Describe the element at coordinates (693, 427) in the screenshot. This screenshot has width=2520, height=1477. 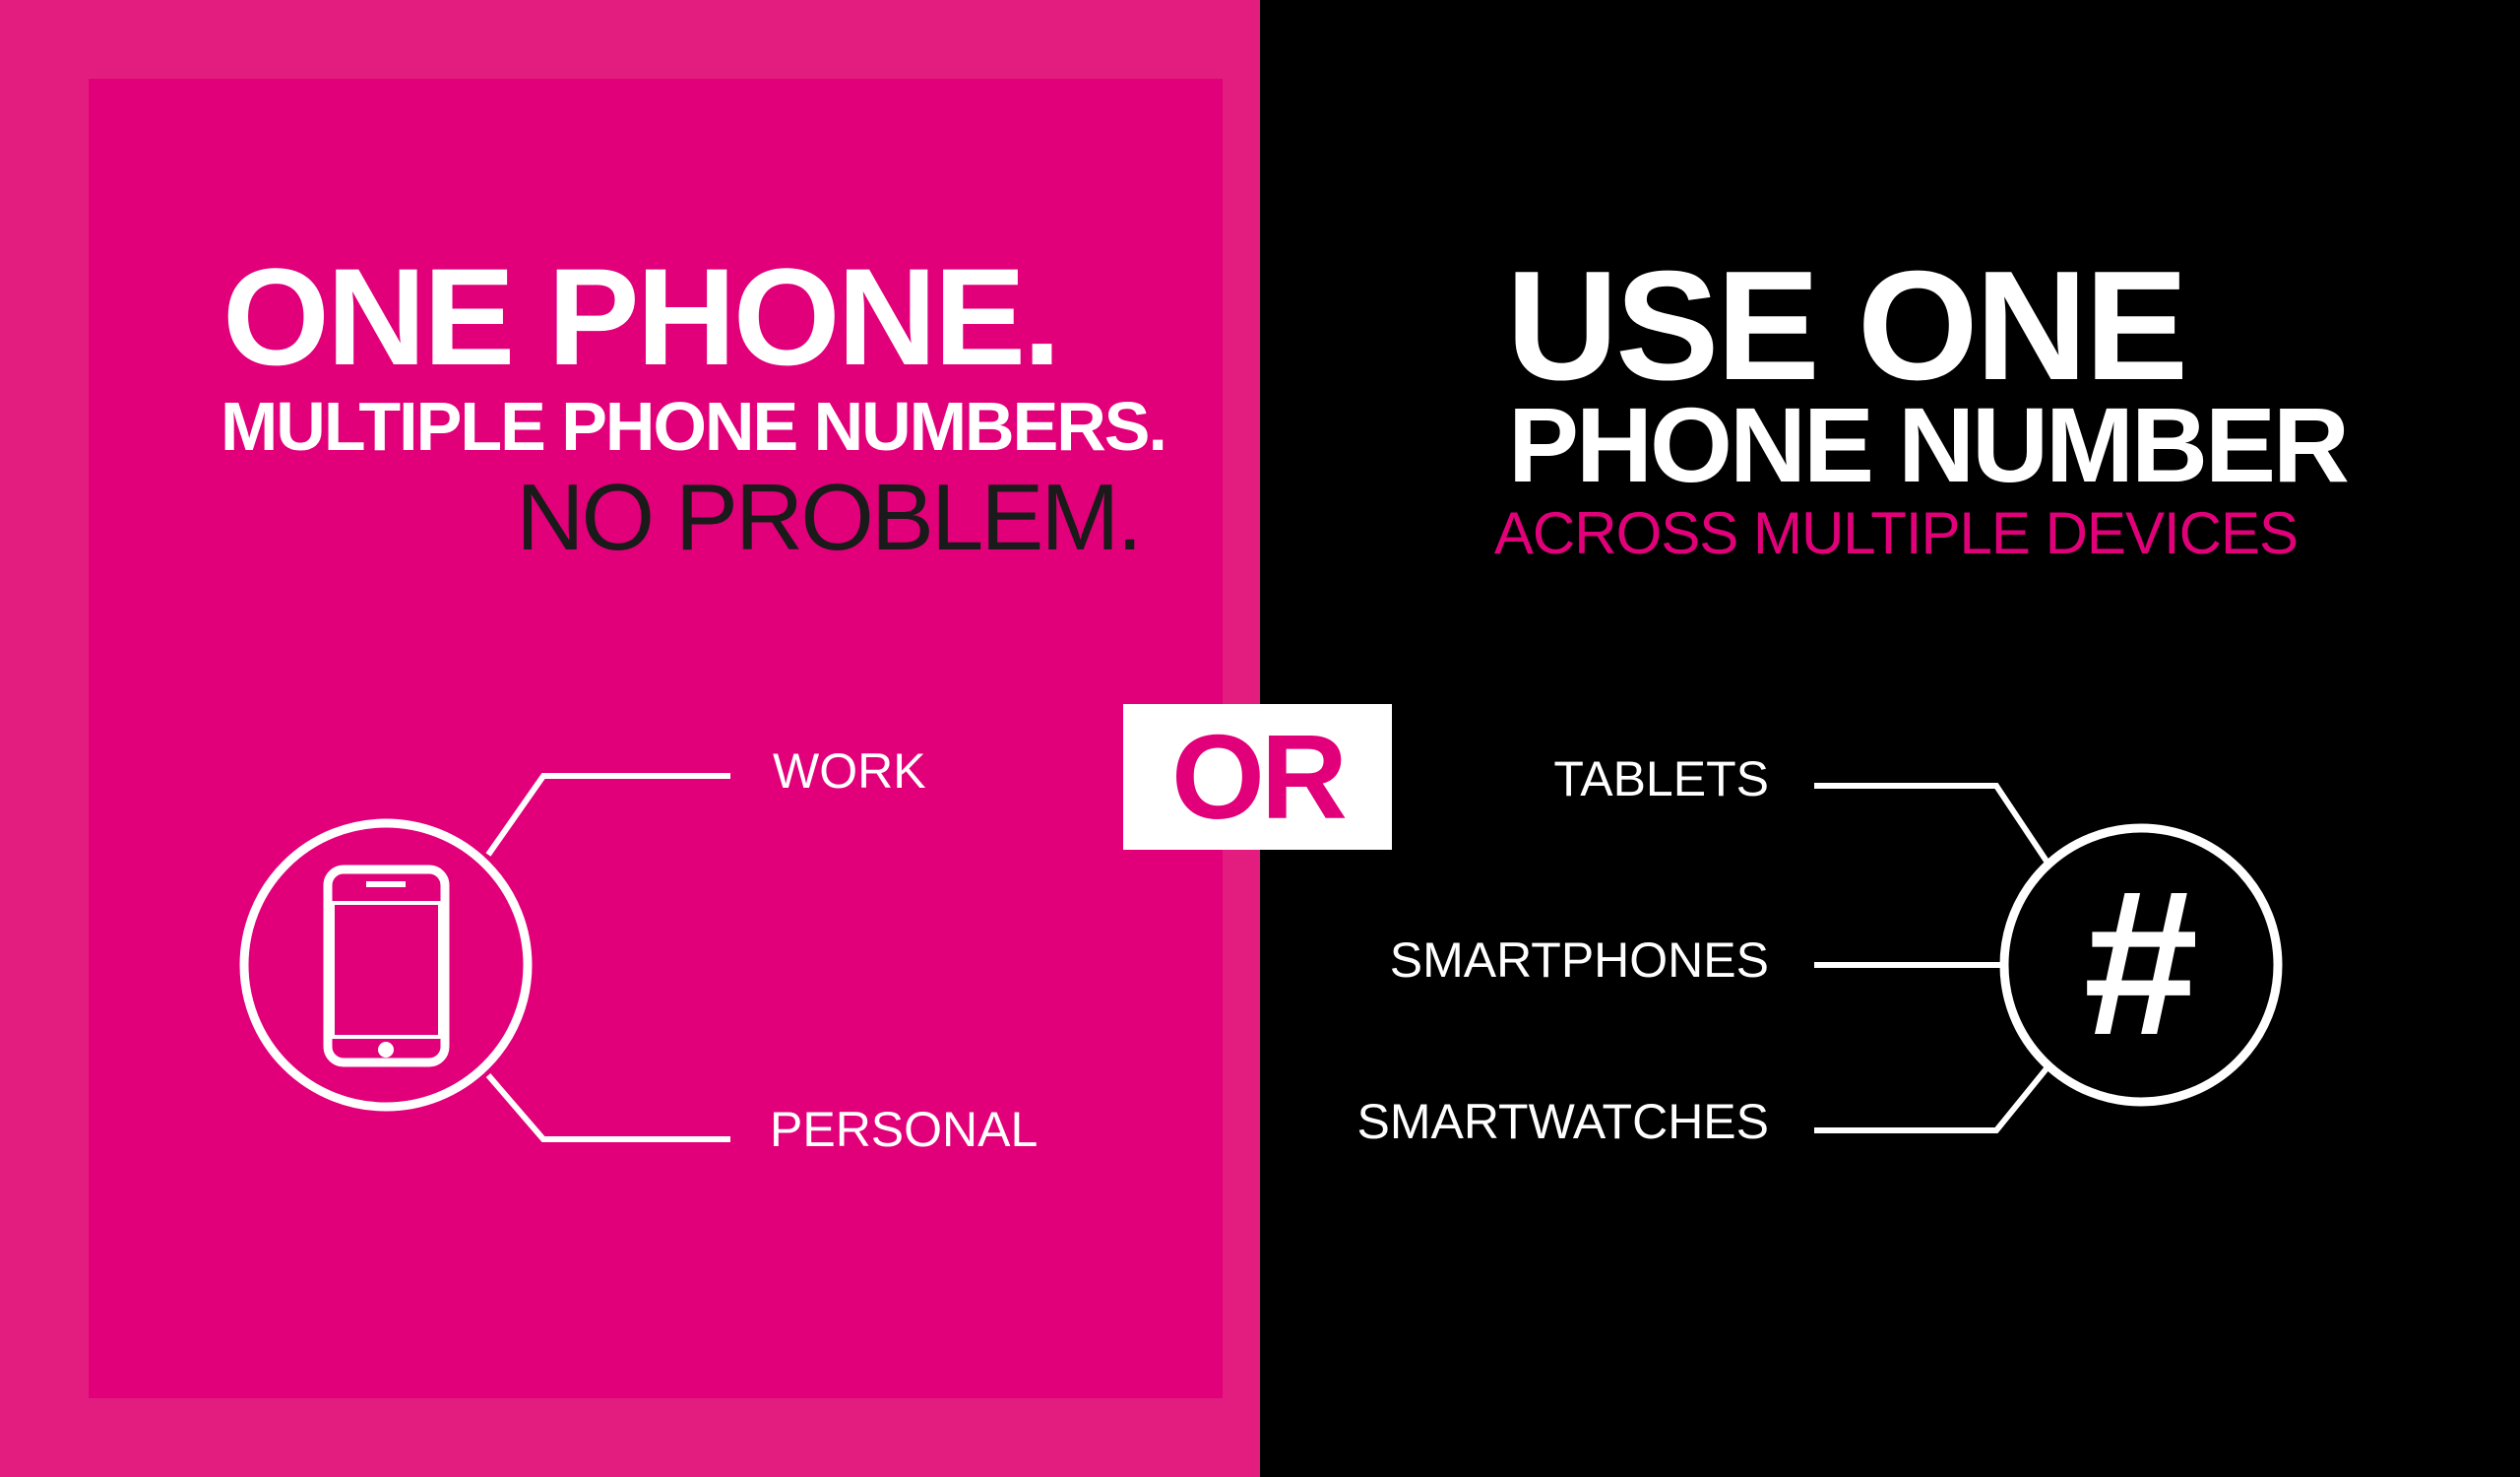
I see `left-subheadline: MULTIPLE PHONE NUMBERS.` at that location.